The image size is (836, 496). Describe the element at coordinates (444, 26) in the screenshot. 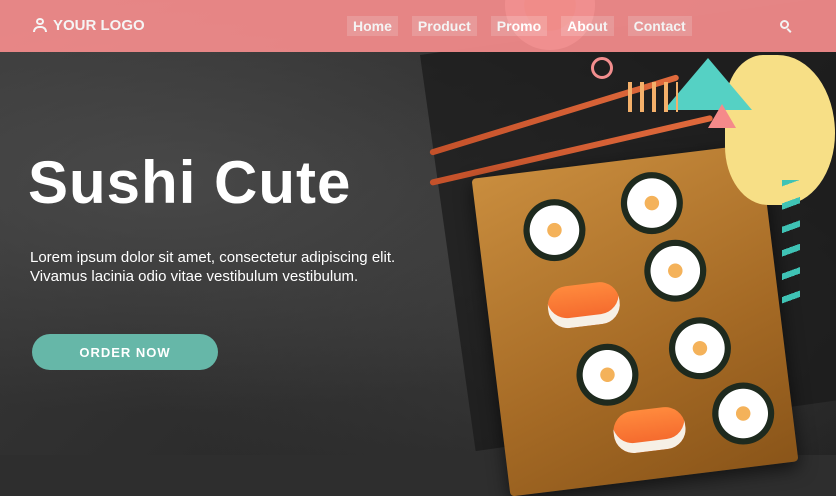

I see `nav-product: Product` at that location.